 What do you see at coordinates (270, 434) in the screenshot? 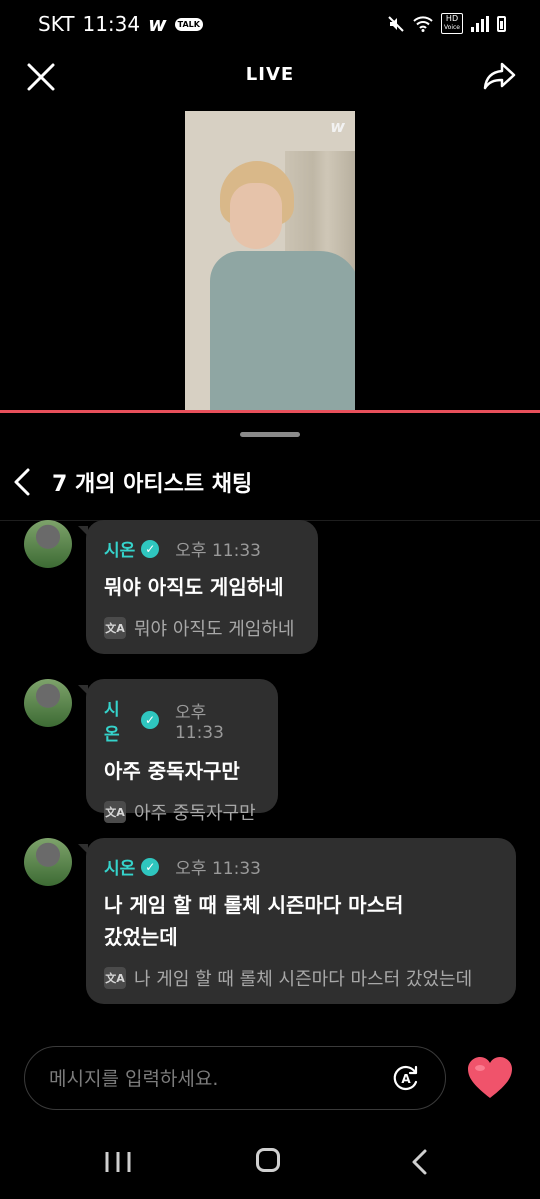
I see `drag-handle` at bounding box center [270, 434].